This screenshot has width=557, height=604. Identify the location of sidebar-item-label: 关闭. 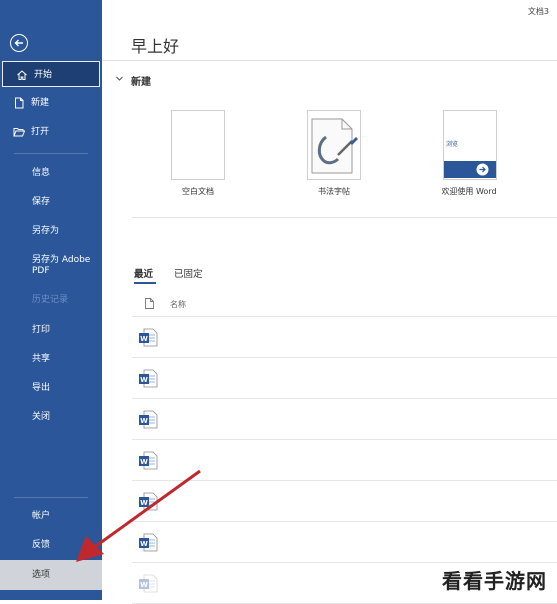
(41, 417).